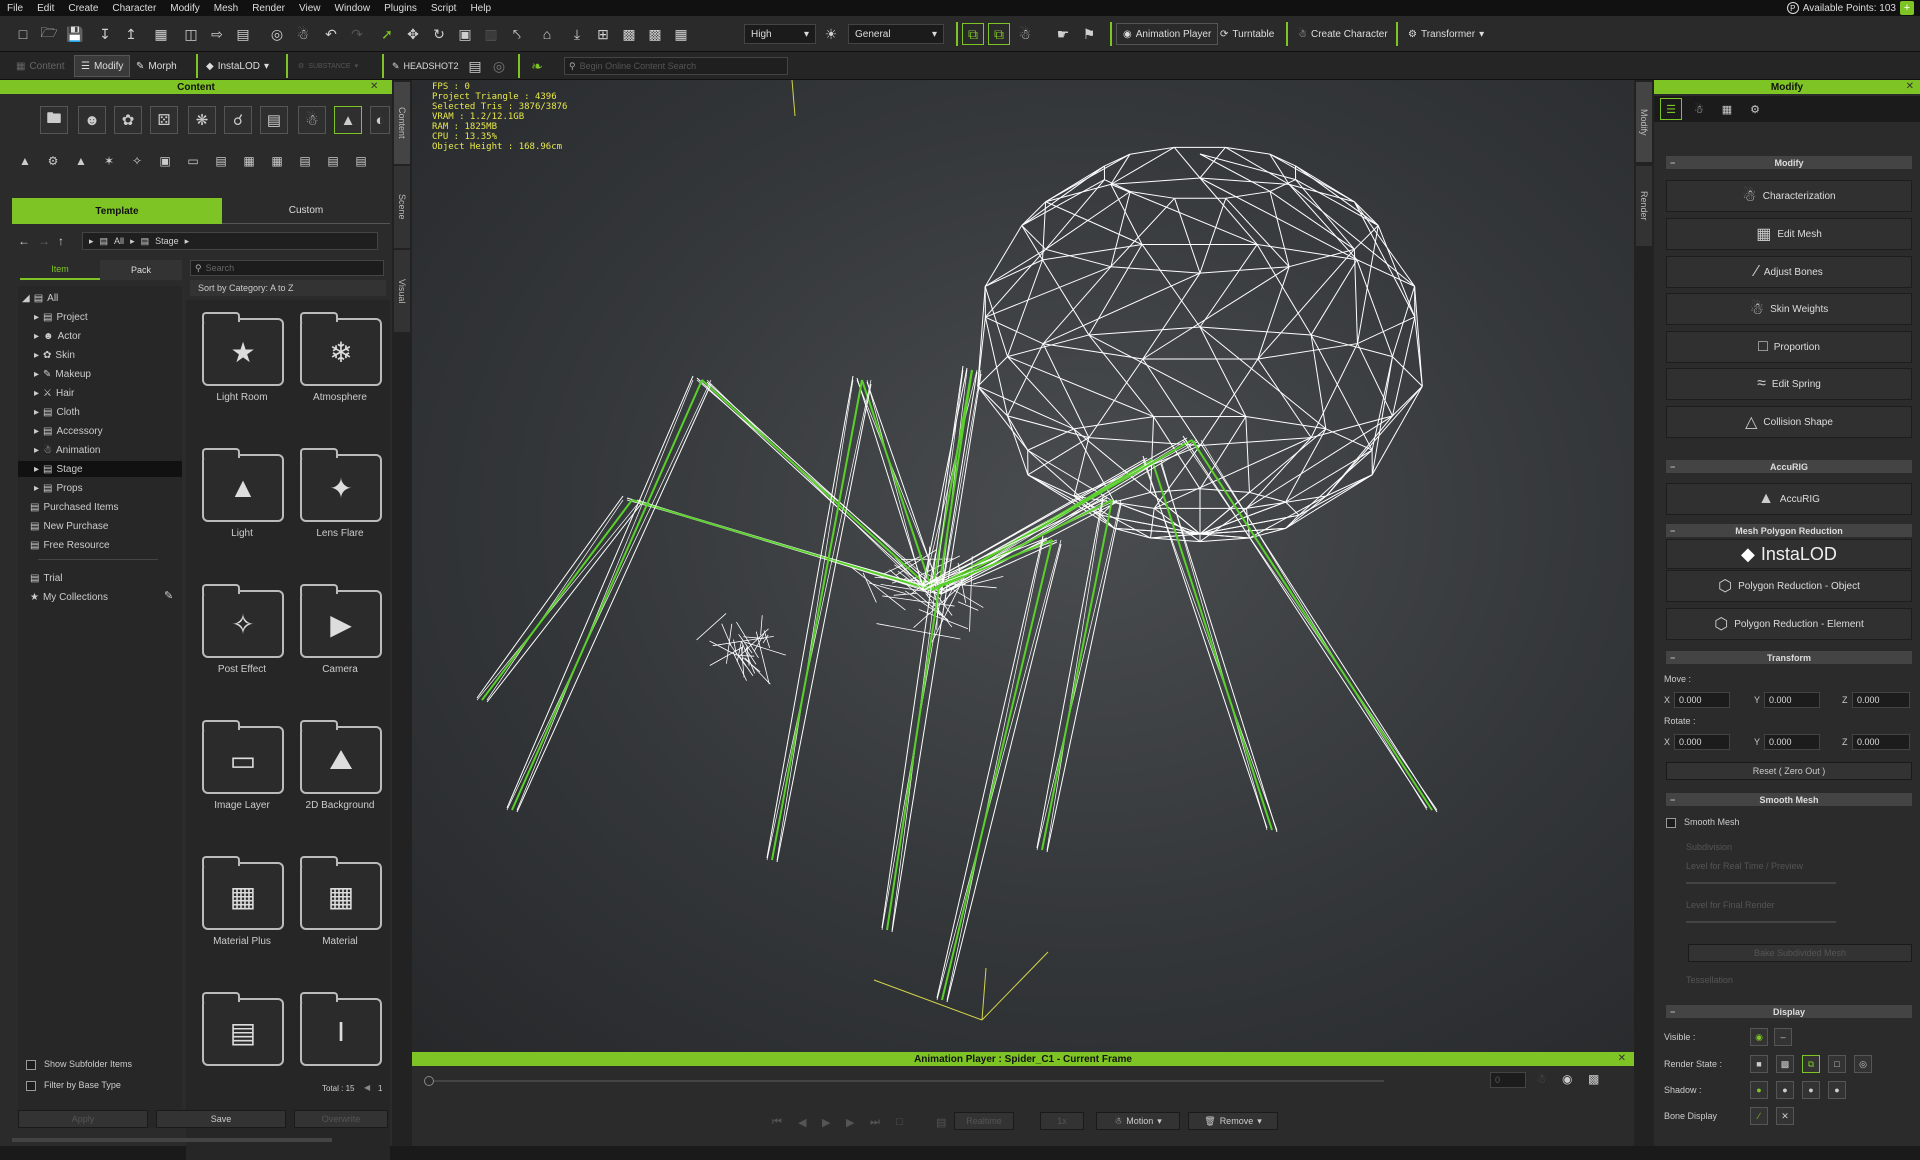  Describe the element at coordinates (1759, 1090) in the screenshot. I see `shadow-both-icon: ●` at that location.